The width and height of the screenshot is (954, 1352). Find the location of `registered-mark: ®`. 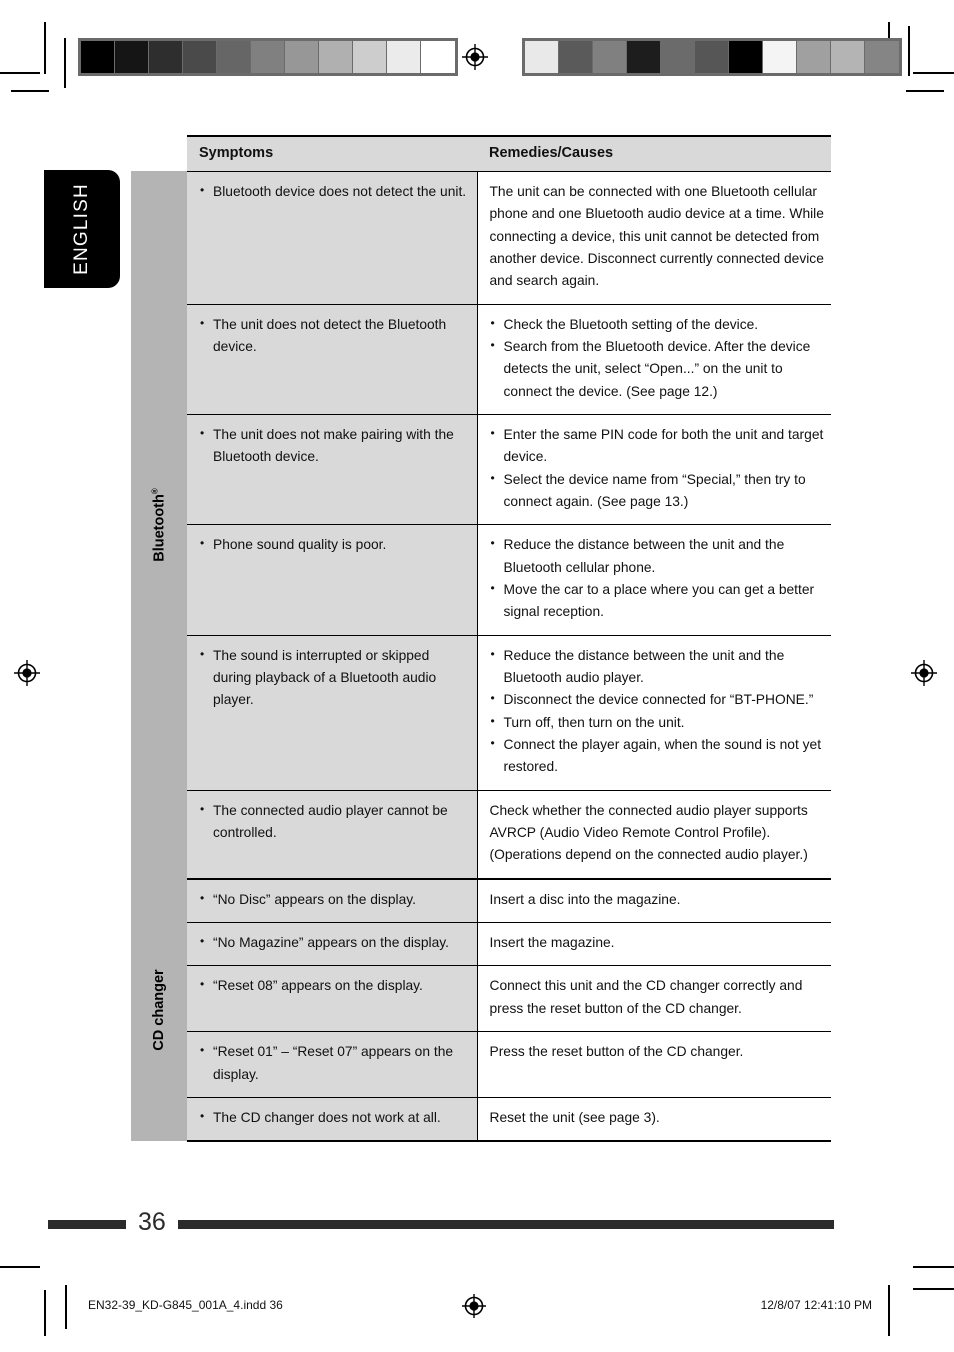

registered-mark: ® is located at coordinates (155, 491).